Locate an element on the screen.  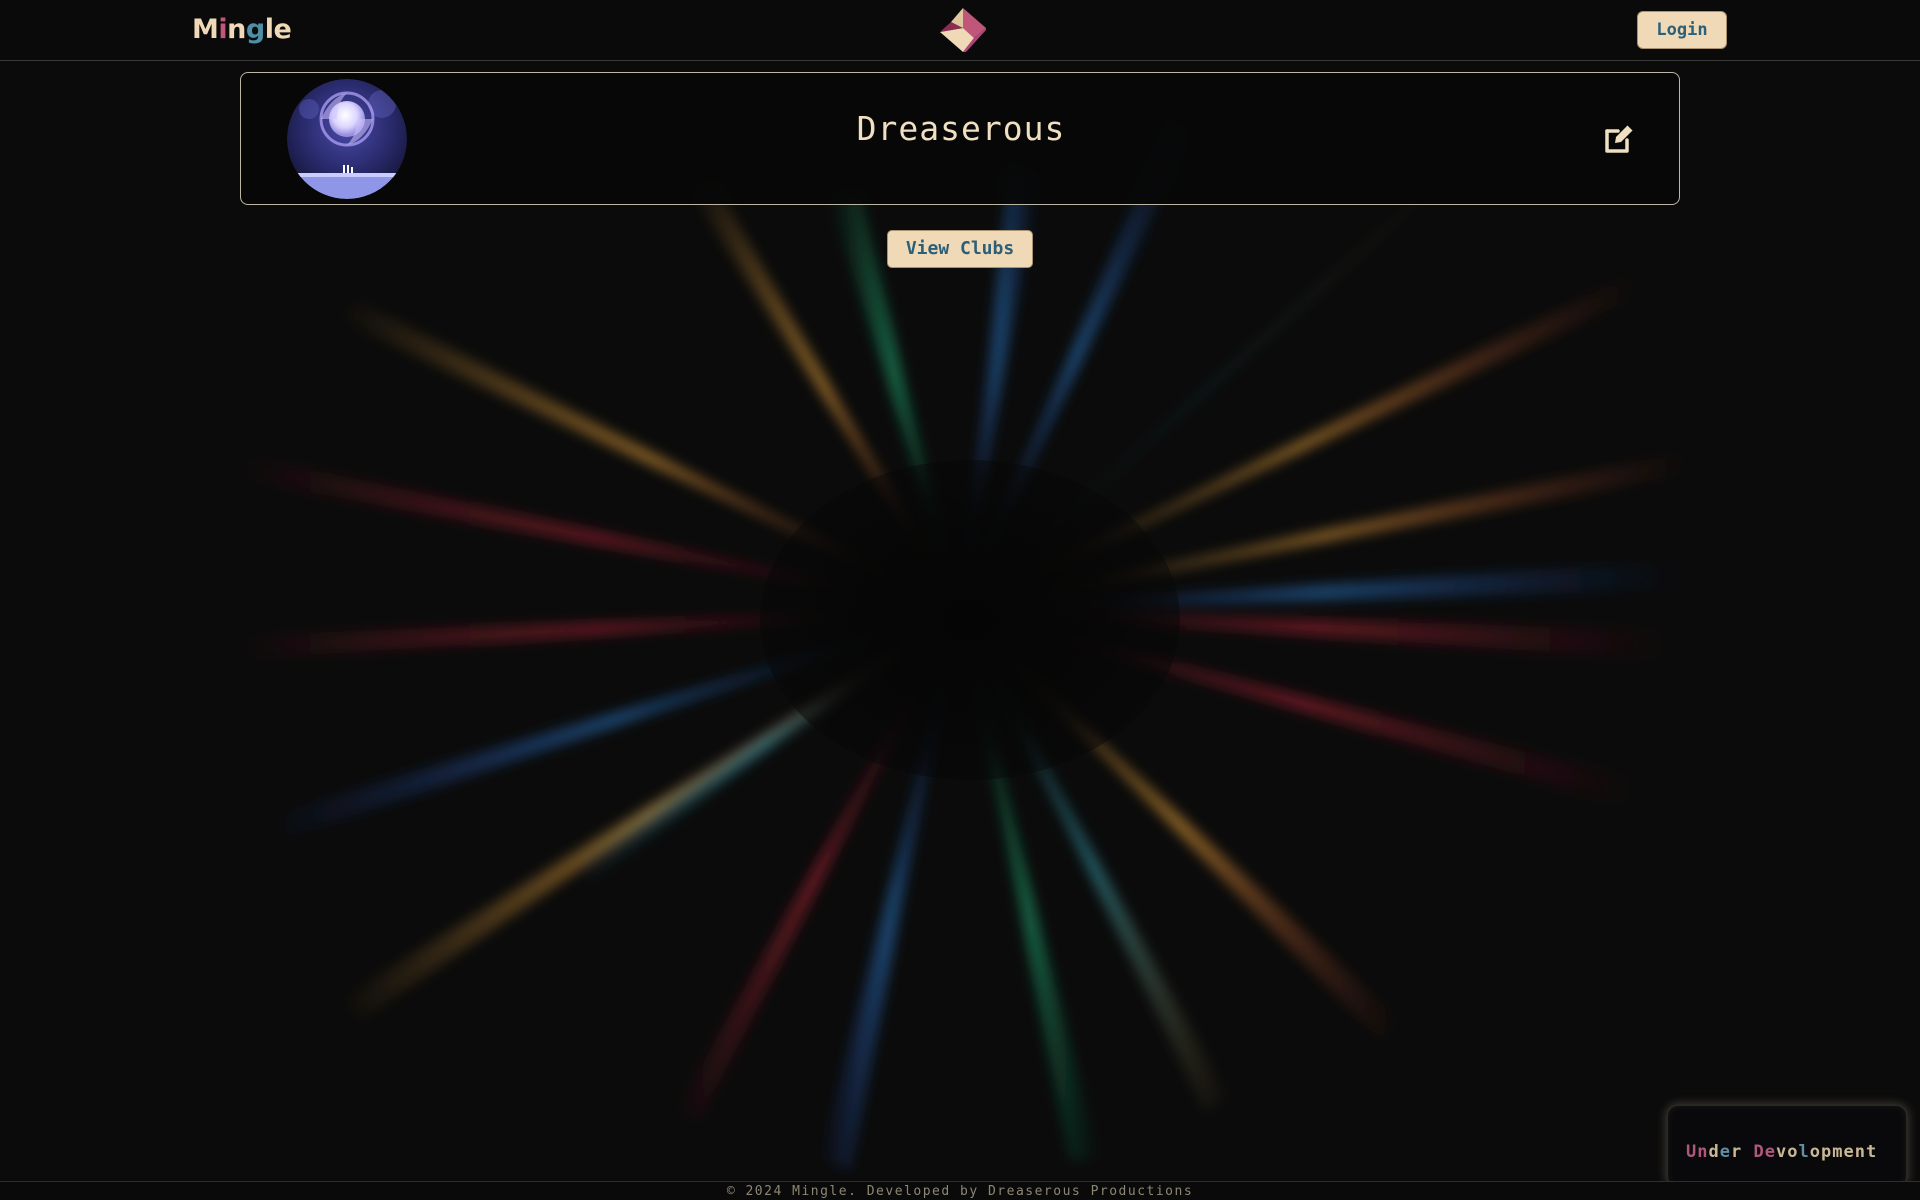
badge-letter: v is located at coordinates (1782, 1152).